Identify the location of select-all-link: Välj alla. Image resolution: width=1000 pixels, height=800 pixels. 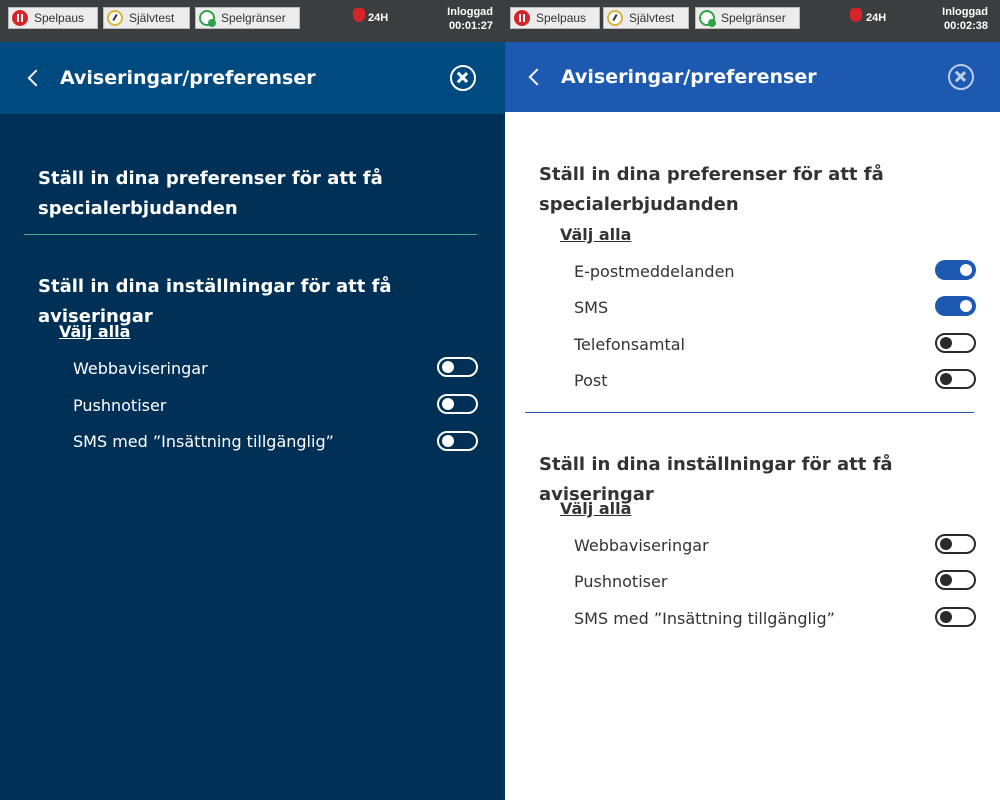
(94, 331).